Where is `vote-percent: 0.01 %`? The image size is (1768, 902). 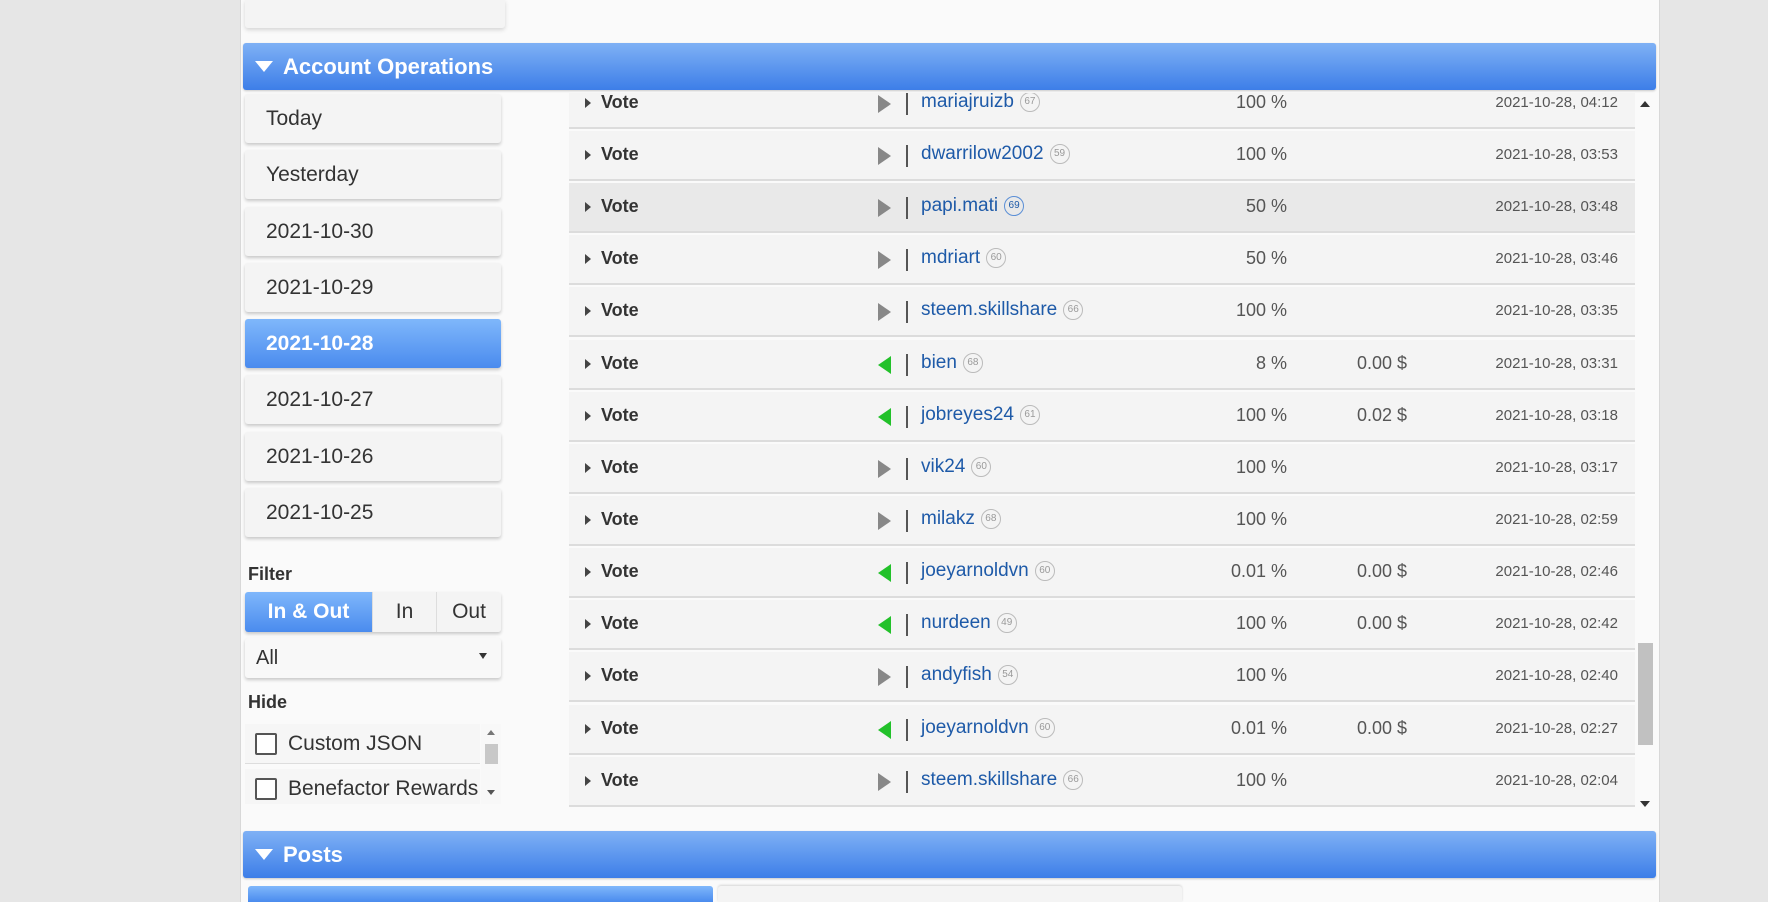
vote-percent: 0.01 % is located at coordinates (1258, 728).